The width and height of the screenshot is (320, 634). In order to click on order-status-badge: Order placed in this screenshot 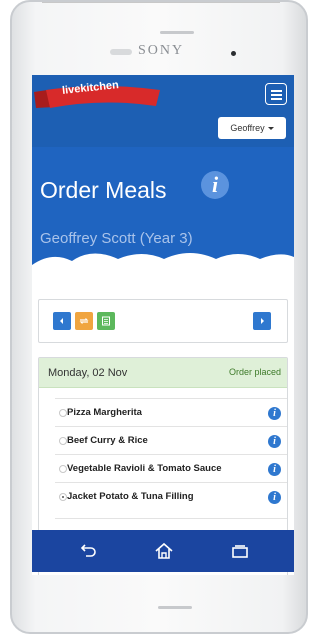, I will do `click(254, 372)`.